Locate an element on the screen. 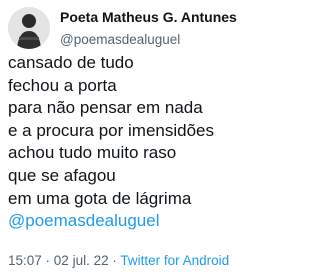 This screenshot has height=275, width=320. tweet-line: fechou a porta is located at coordinates (62, 85).